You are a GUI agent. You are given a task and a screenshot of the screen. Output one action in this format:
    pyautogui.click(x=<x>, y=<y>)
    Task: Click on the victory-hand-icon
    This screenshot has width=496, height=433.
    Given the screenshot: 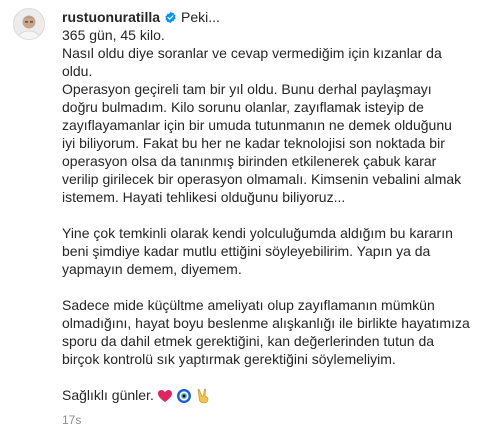 What is the action you would take?
    pyautogui.click(x=203, y=396)
    